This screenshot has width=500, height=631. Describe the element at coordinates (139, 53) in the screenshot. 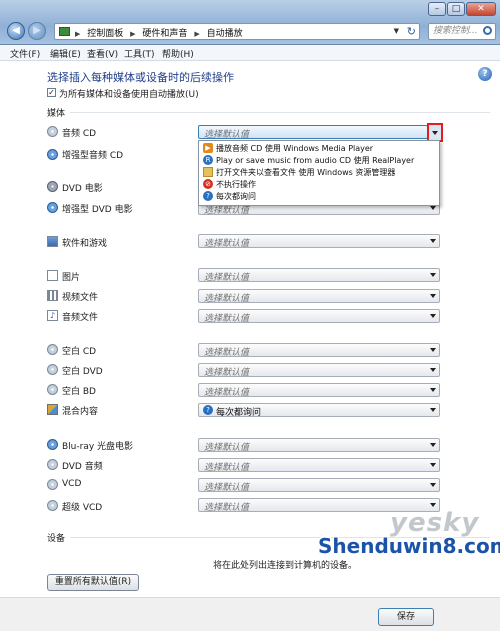

I see `menu-tools: 工具(T)` at that location.